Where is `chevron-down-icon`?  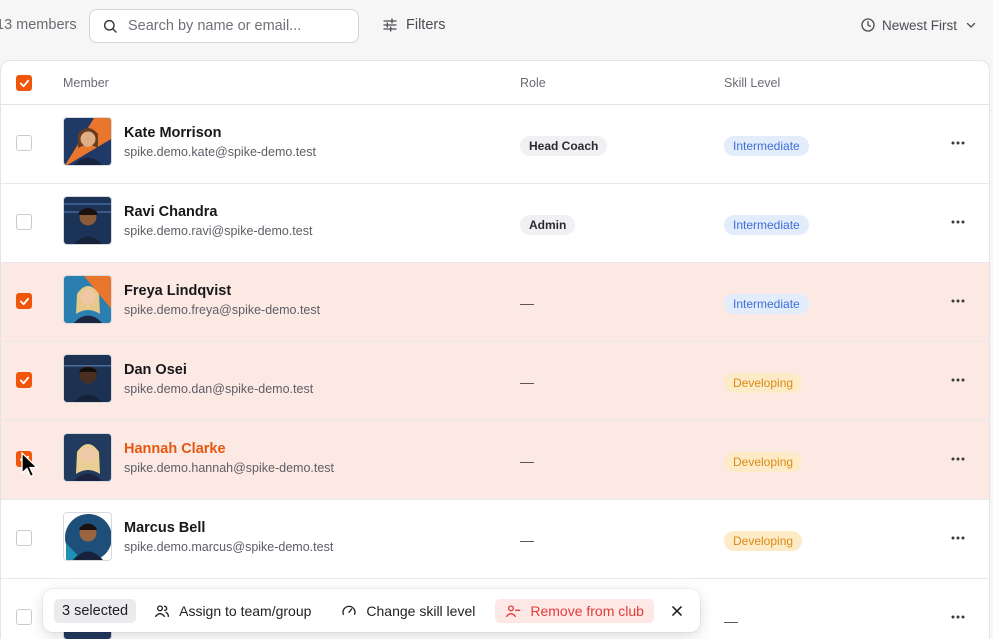 chevron-down-icon is located at coordinates (971, 25).